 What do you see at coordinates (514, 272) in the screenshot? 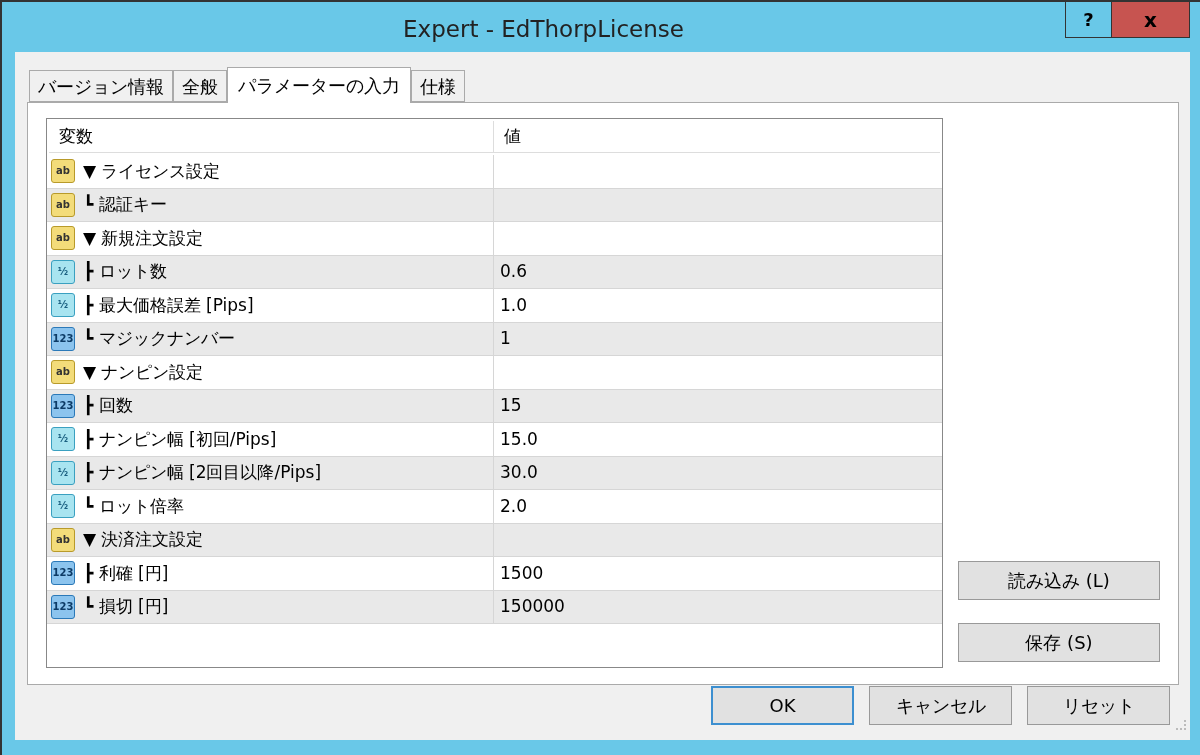
I see `value-cell: 0.6` at bounding box center [514, 272].